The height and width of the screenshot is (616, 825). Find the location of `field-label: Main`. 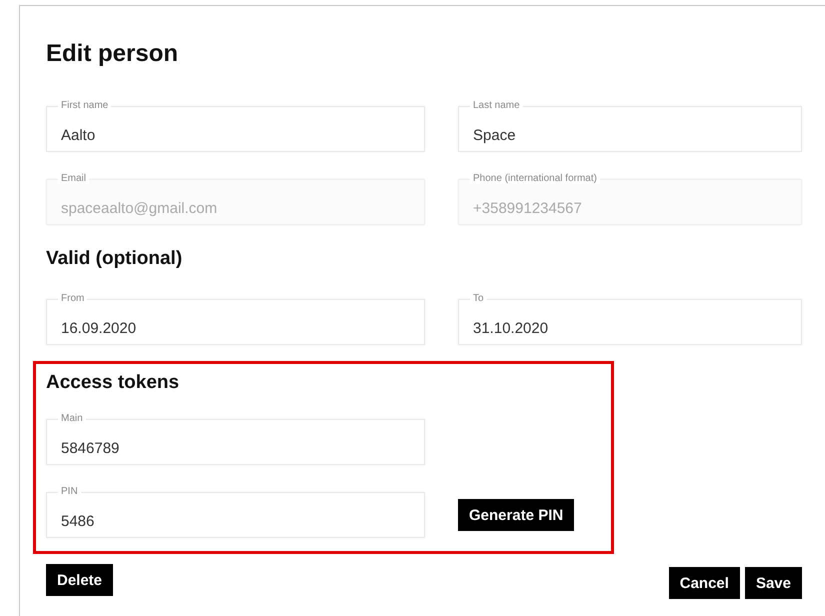

field-label: Main is located at coordinates (72, 418).